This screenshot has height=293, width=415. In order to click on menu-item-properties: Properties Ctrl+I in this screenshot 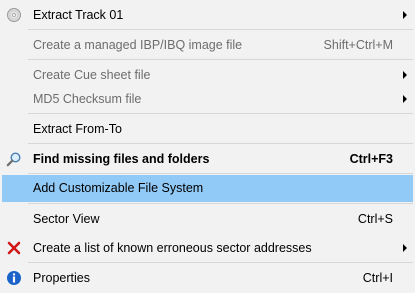, I will do `click(207, 278)`.